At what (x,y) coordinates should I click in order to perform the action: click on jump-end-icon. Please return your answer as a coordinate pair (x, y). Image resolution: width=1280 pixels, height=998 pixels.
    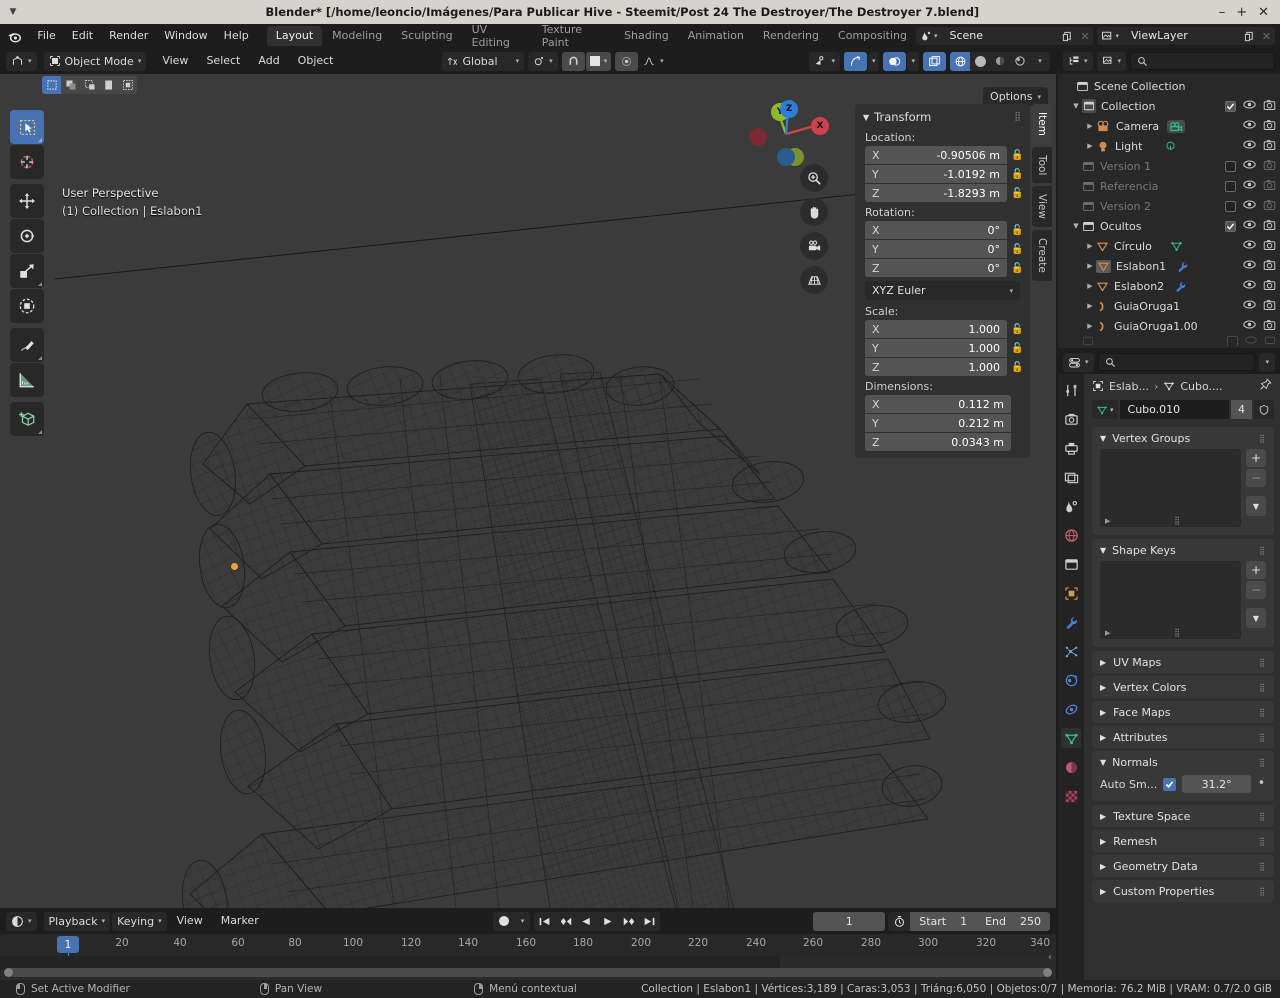
    Looking at the image, I should click on (649, 921).